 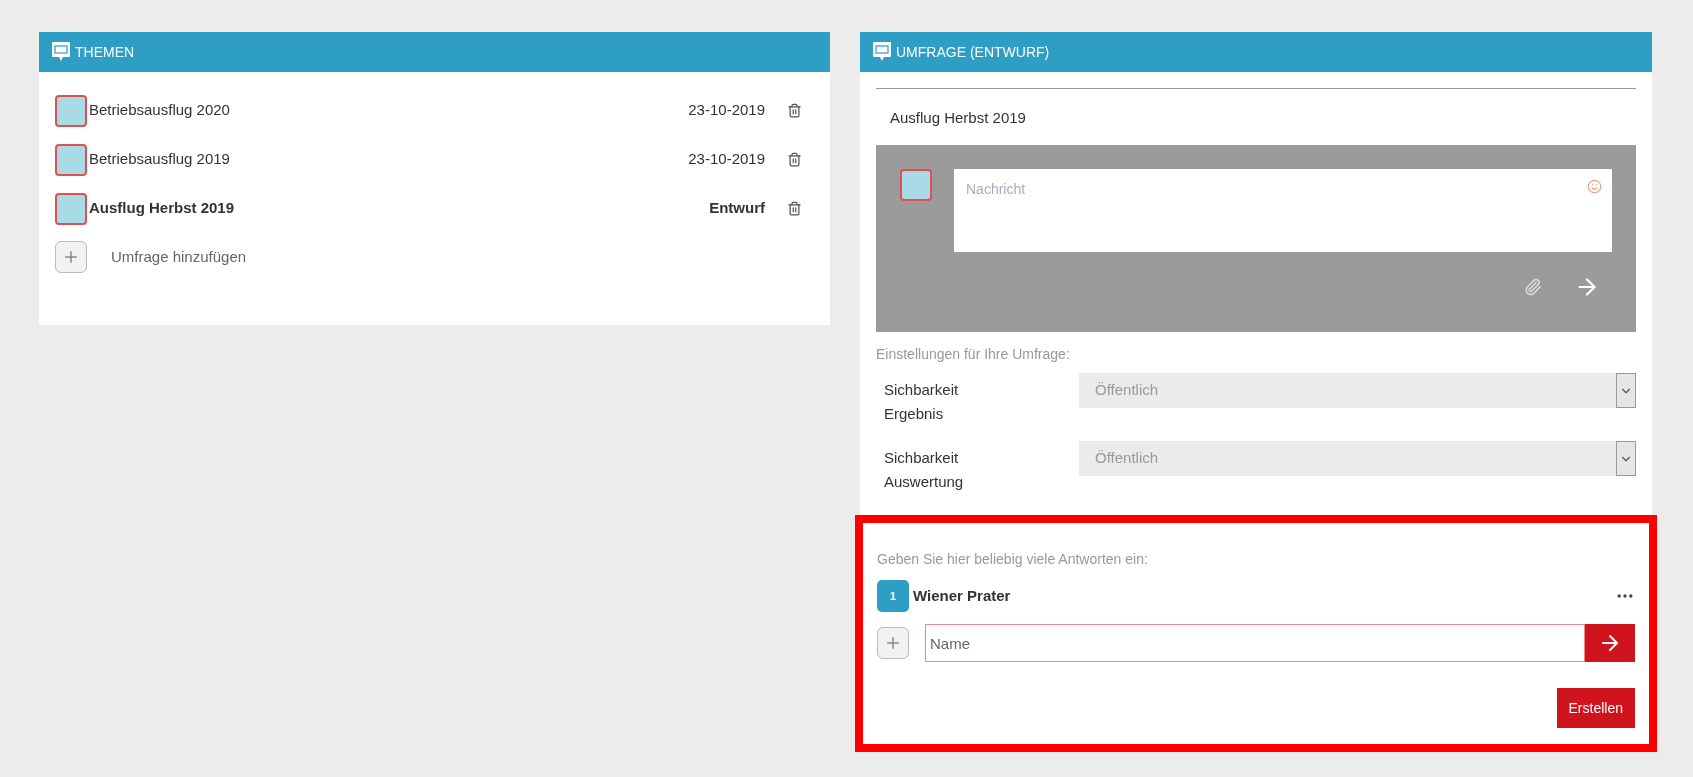 What do you see at coordinates (973, 52) in the screenshot?
I see `panel-title: UMFRAGE (ENTWURF)` at bounding box center [973, 52].